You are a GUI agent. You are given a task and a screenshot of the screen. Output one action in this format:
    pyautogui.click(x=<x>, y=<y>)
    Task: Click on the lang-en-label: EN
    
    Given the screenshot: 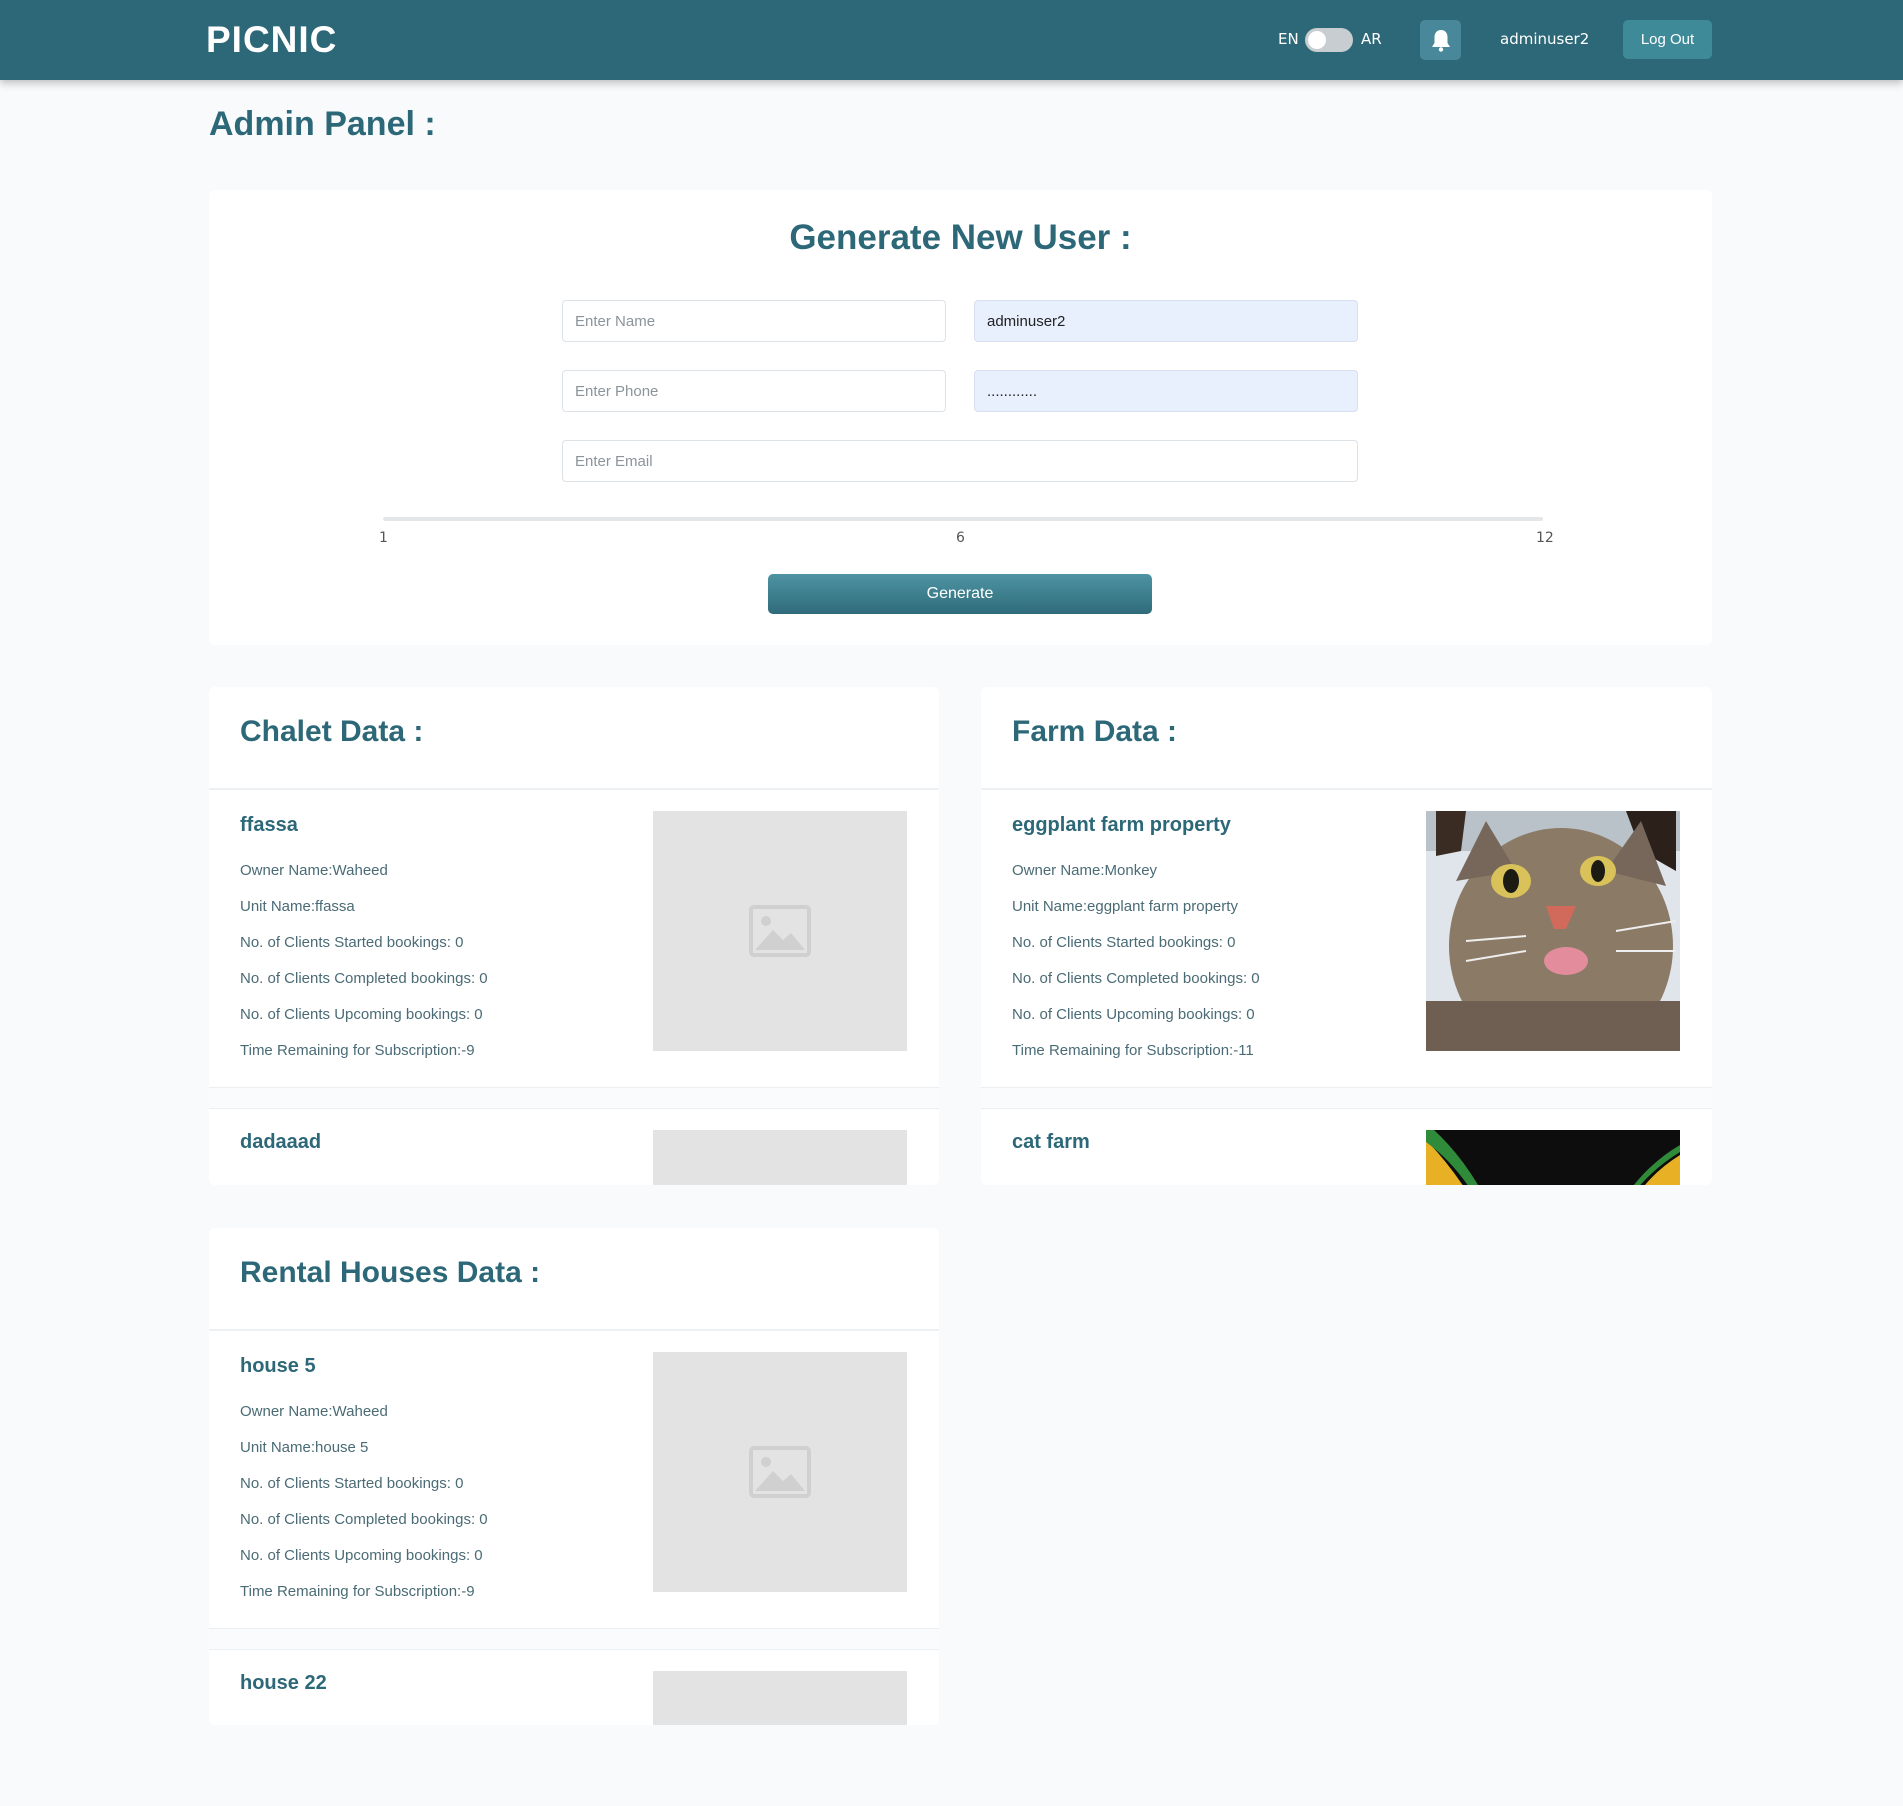 What is the action you would take?
    pyautogui.click(x=1288, y=39)
    